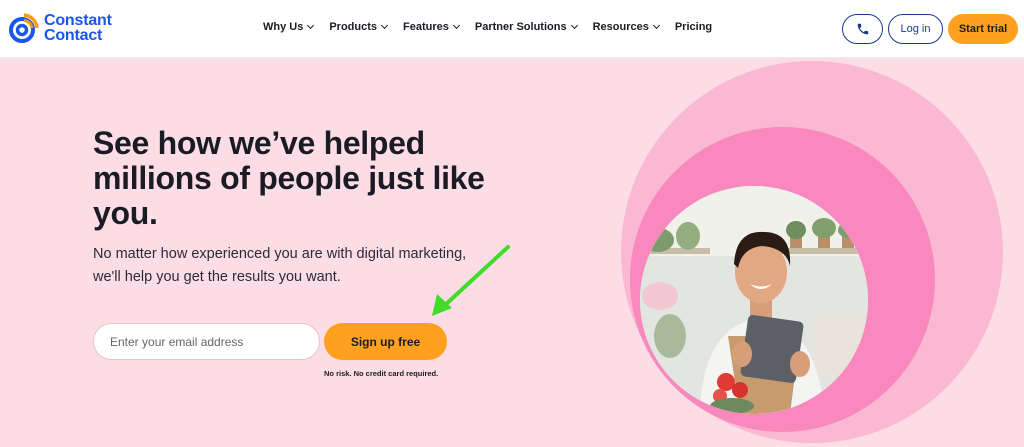 The height and width of the screenshot is (447, 1024). I want to click on nav-item-products: Products, so click(359, 27).